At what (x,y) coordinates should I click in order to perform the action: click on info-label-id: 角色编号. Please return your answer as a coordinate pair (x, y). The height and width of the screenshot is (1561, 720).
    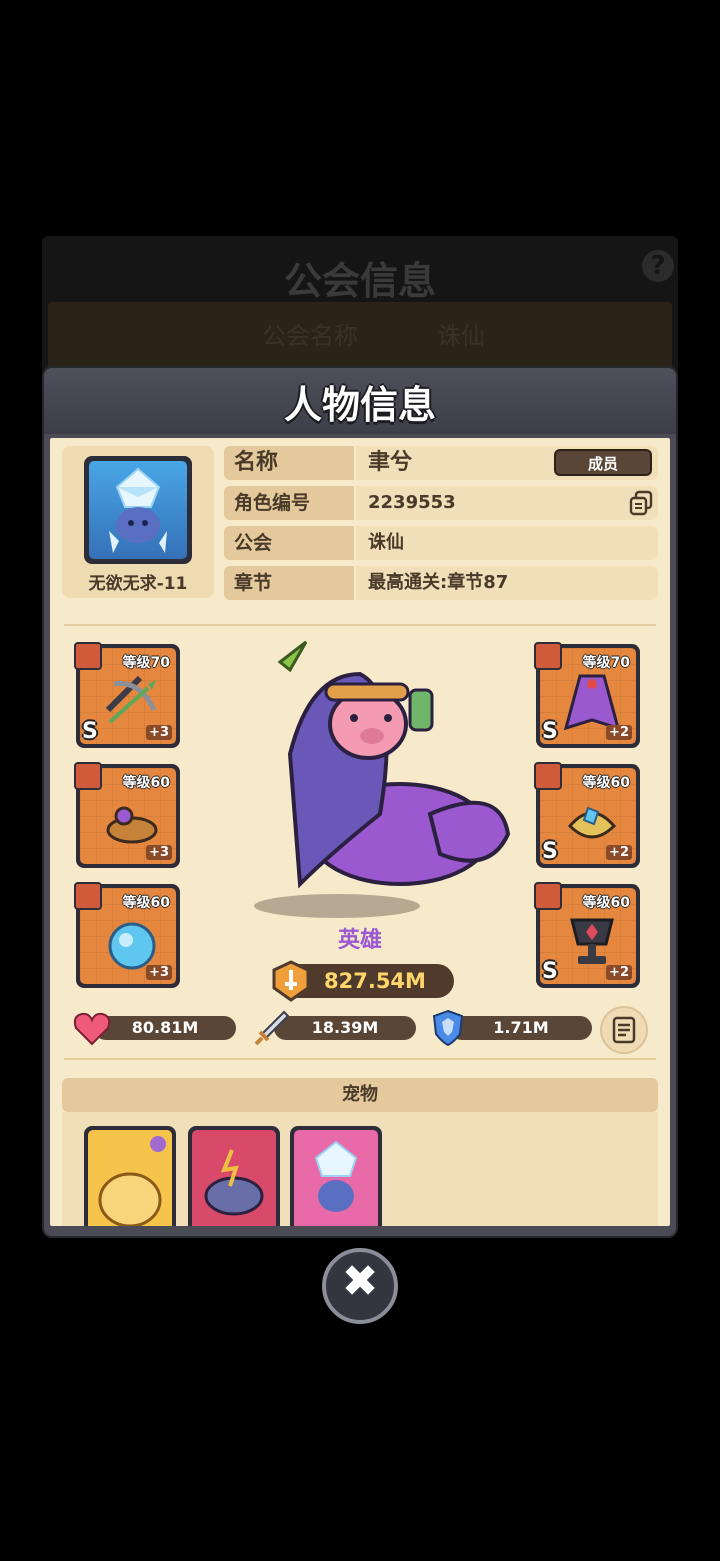
    Looking at the image, I should click on (289, 503).